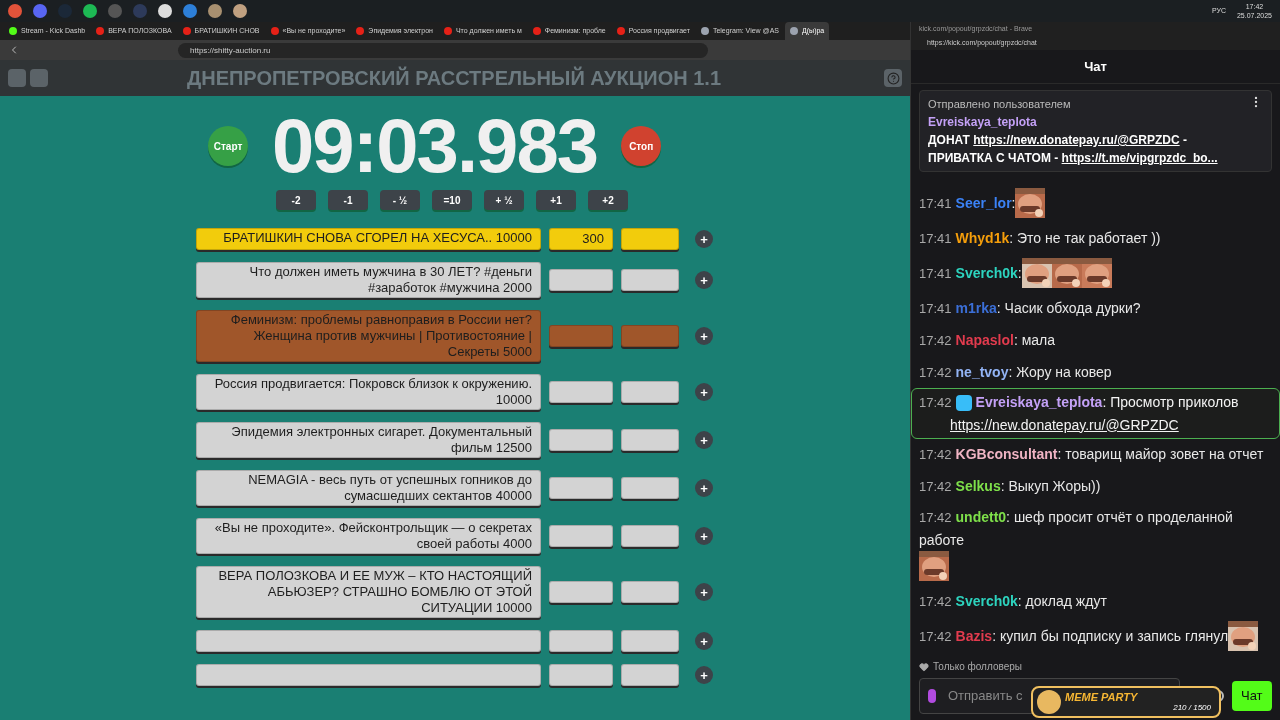 This screenshot has width=1280, height=720. What do you see at coordinates (581, 239) in the screenshot?
I see `amount-field: 300` at bounding box center [581, 239].